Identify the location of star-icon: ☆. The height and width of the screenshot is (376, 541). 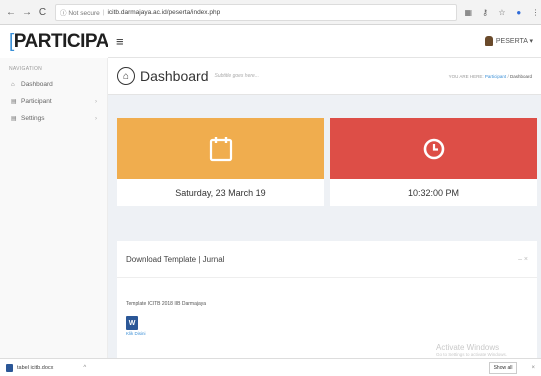
(502, 12).